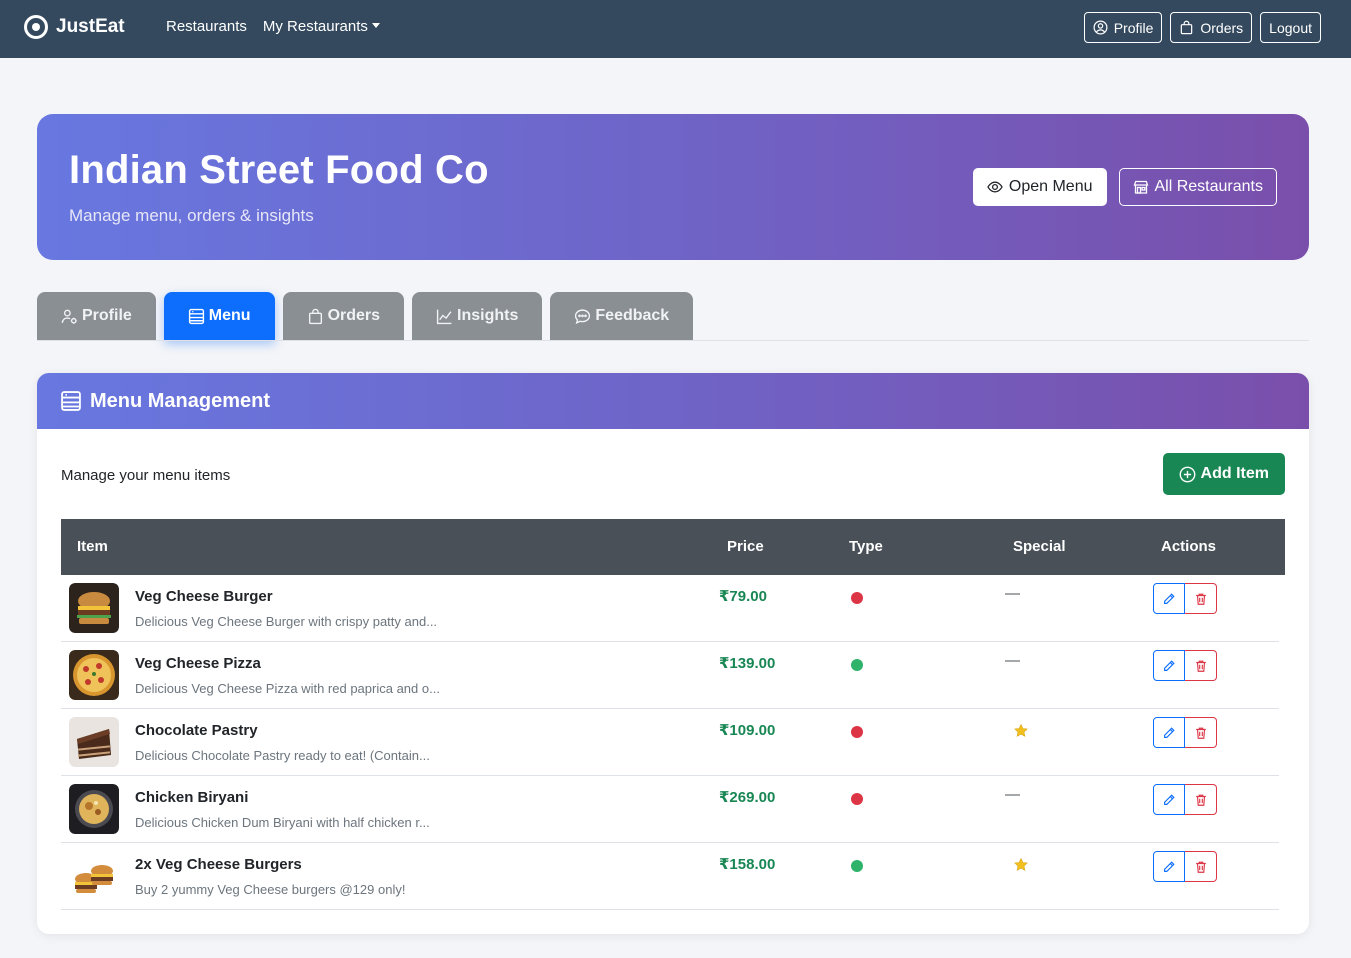 The height and width of the screenshot is (958, 1351). Describe the element at coordinates (94, 675) in the screenshot. I see `item-thumbnail-pizza` at that location.